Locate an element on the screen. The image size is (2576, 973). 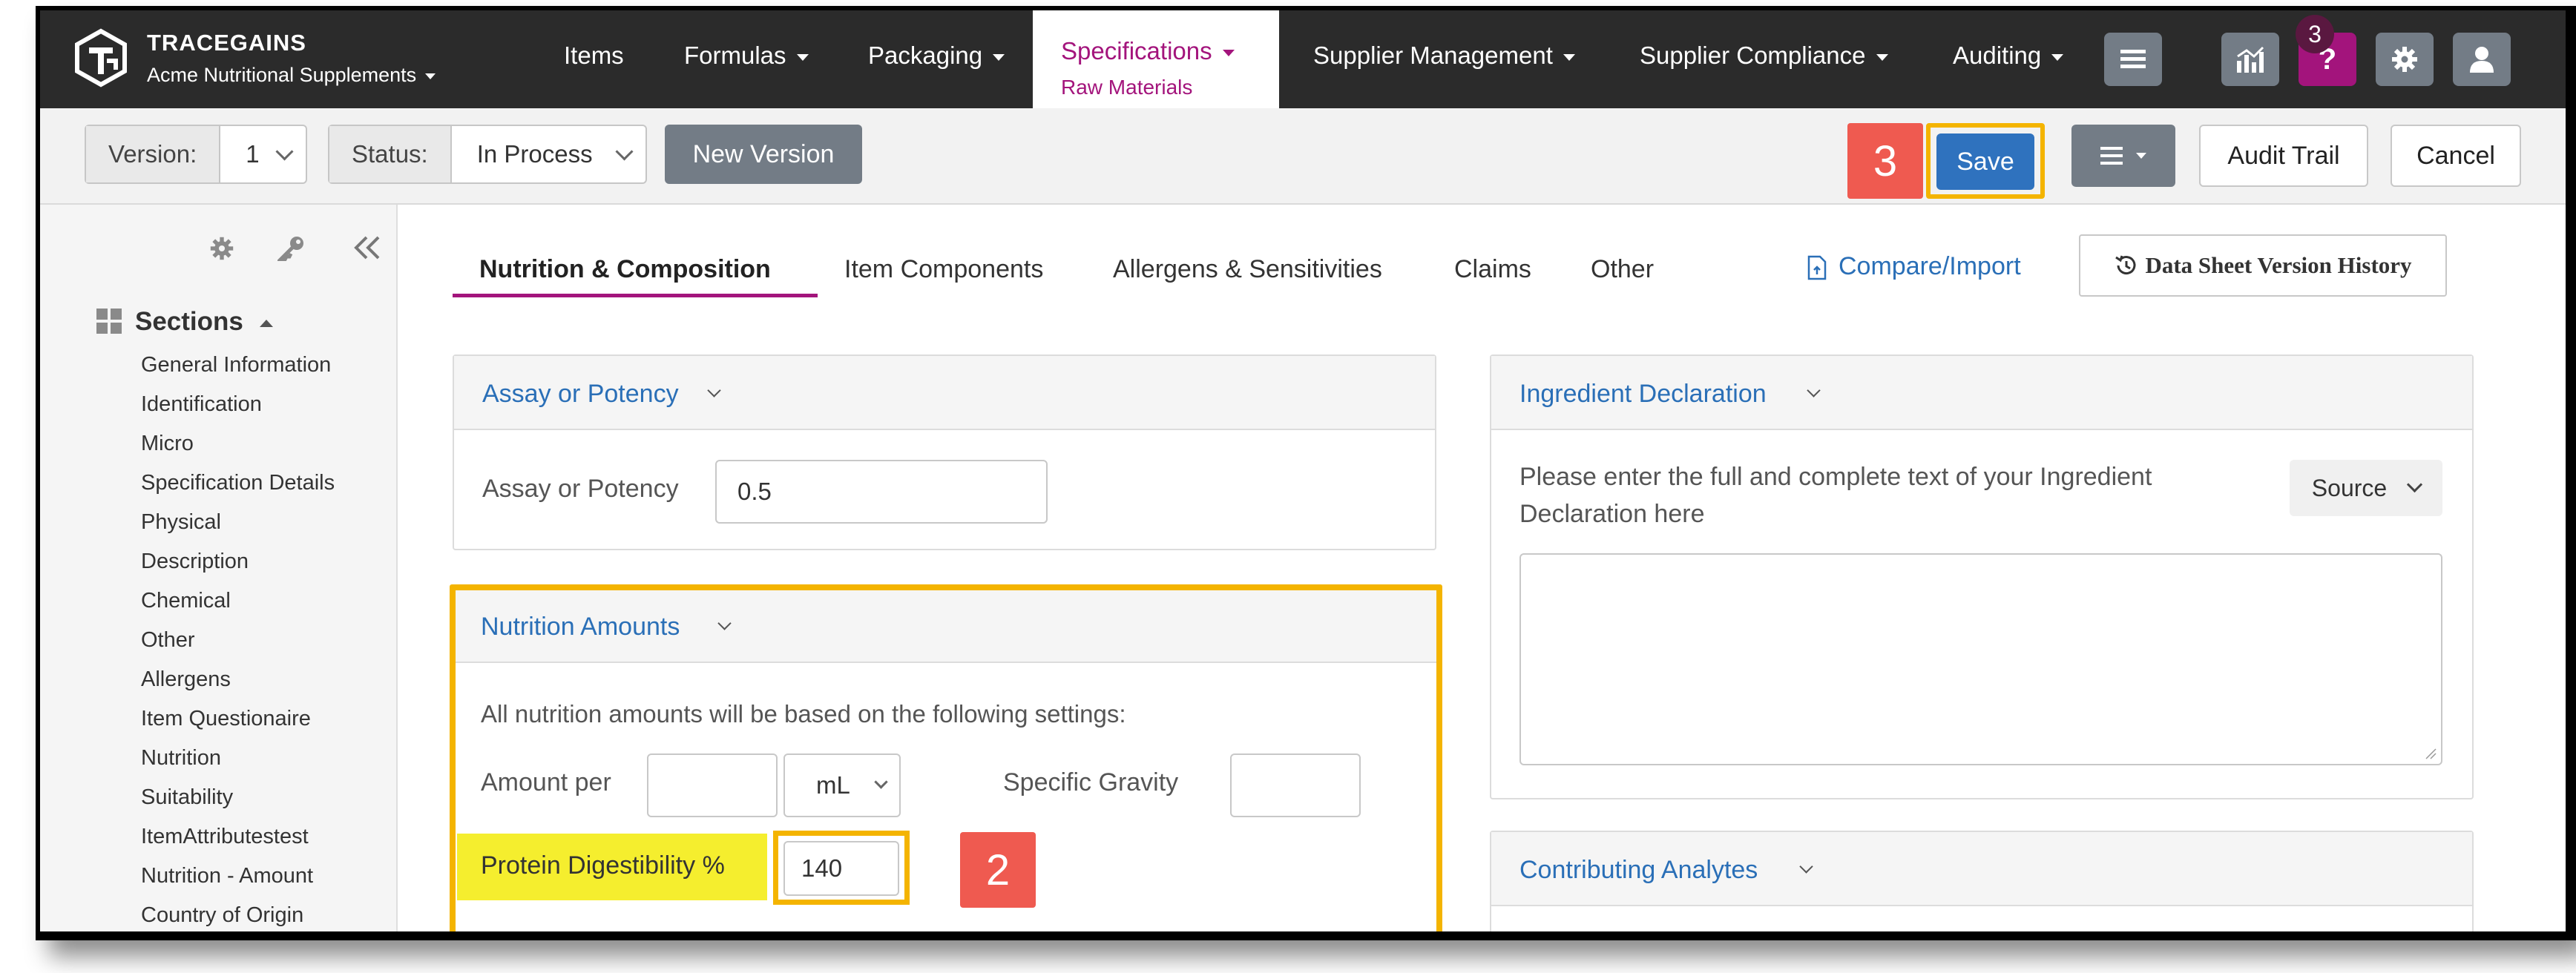
new-version-button: New Version is located at coordinates (763, 154).